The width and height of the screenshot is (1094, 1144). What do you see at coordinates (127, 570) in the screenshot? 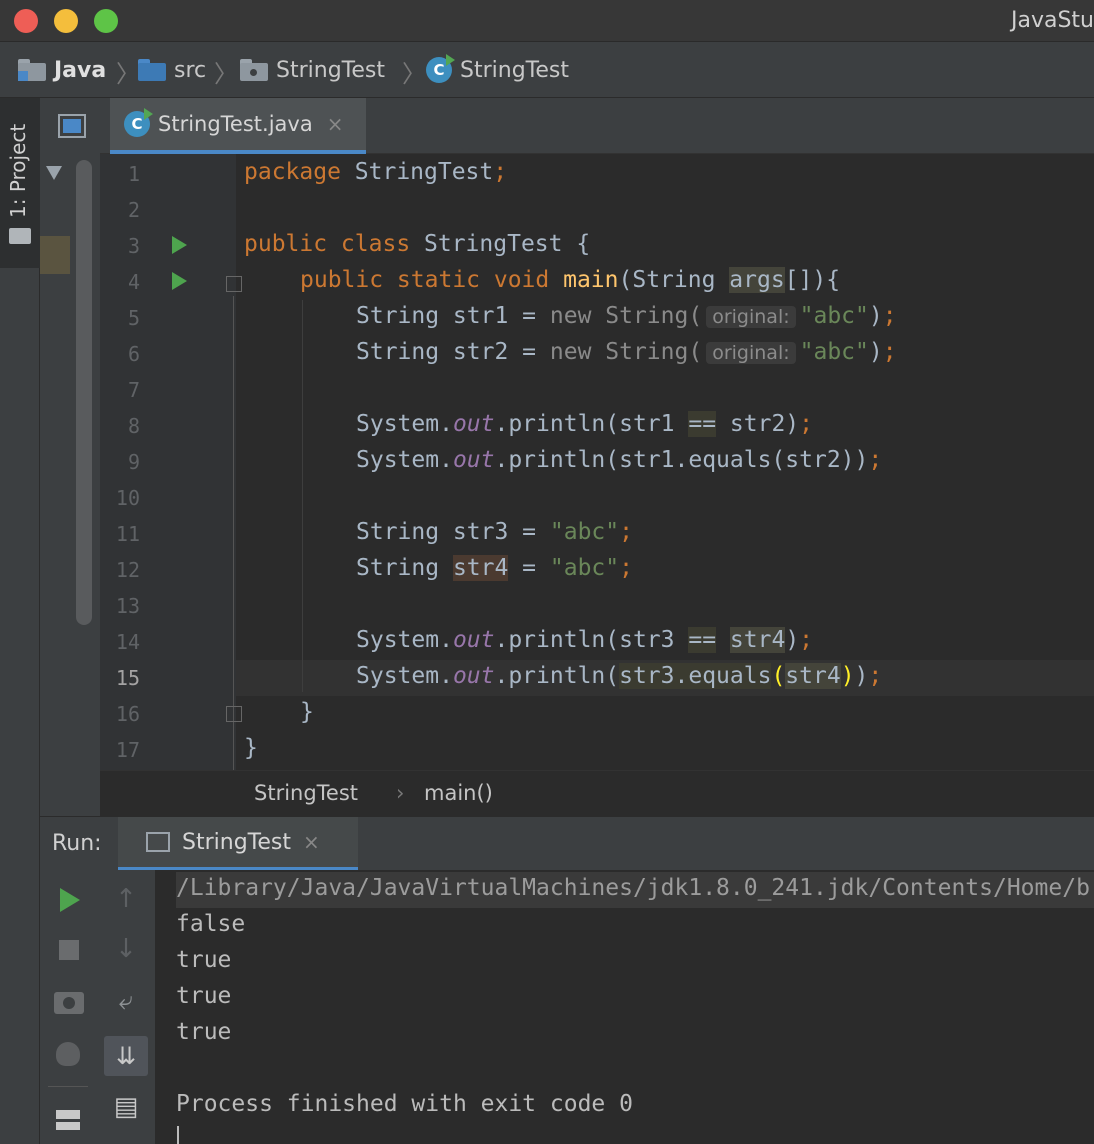
I see `line-number: 12` at bounding box center [127, 570].